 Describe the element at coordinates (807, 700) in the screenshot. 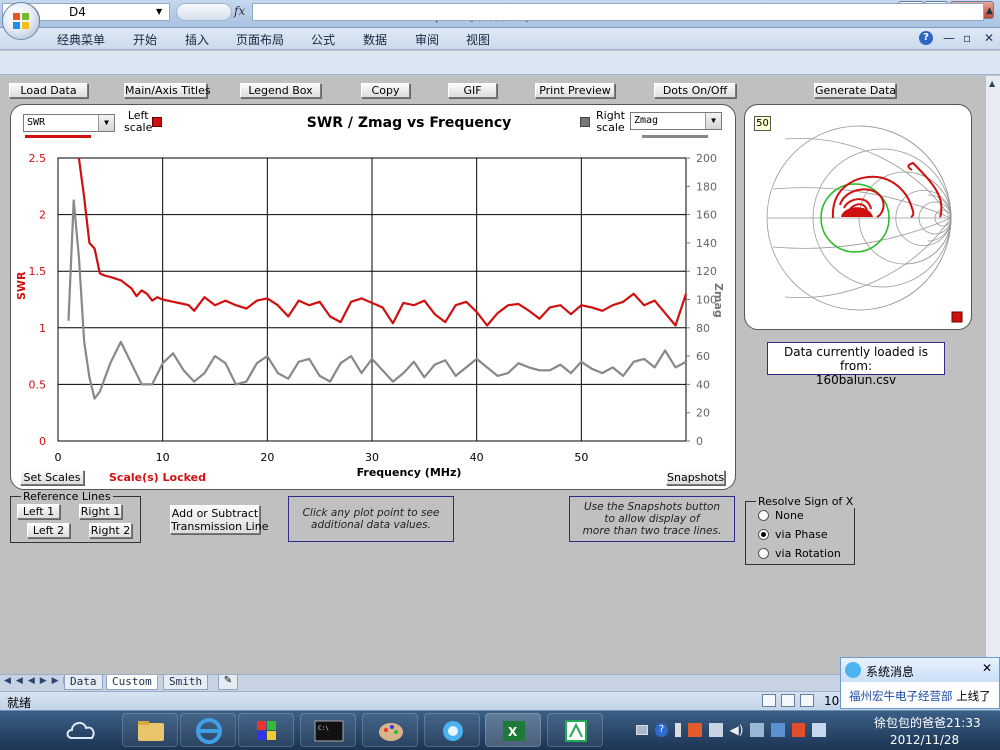

I see `page-break-view-icon` at that location.